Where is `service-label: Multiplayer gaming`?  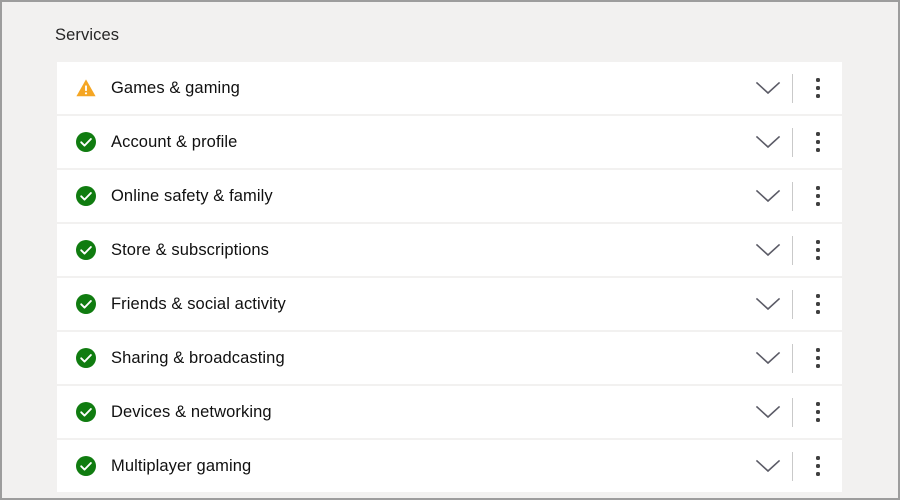
service-label: Multiplayer gaming is located at coordinates (181, 466).